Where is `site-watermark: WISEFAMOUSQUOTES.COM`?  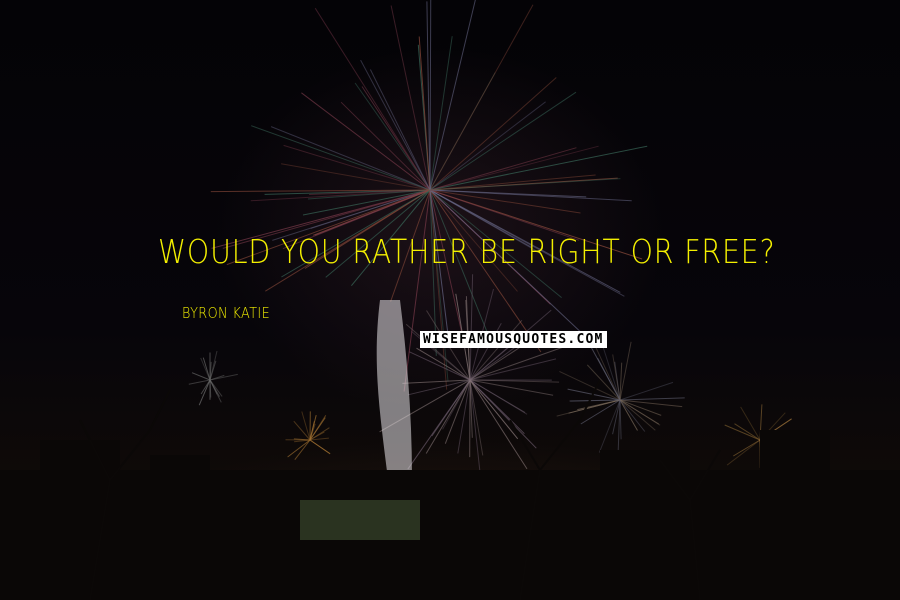 site-watermark: WISEFAMOUSQUOTES.COM is located at coordinates (513, 339).